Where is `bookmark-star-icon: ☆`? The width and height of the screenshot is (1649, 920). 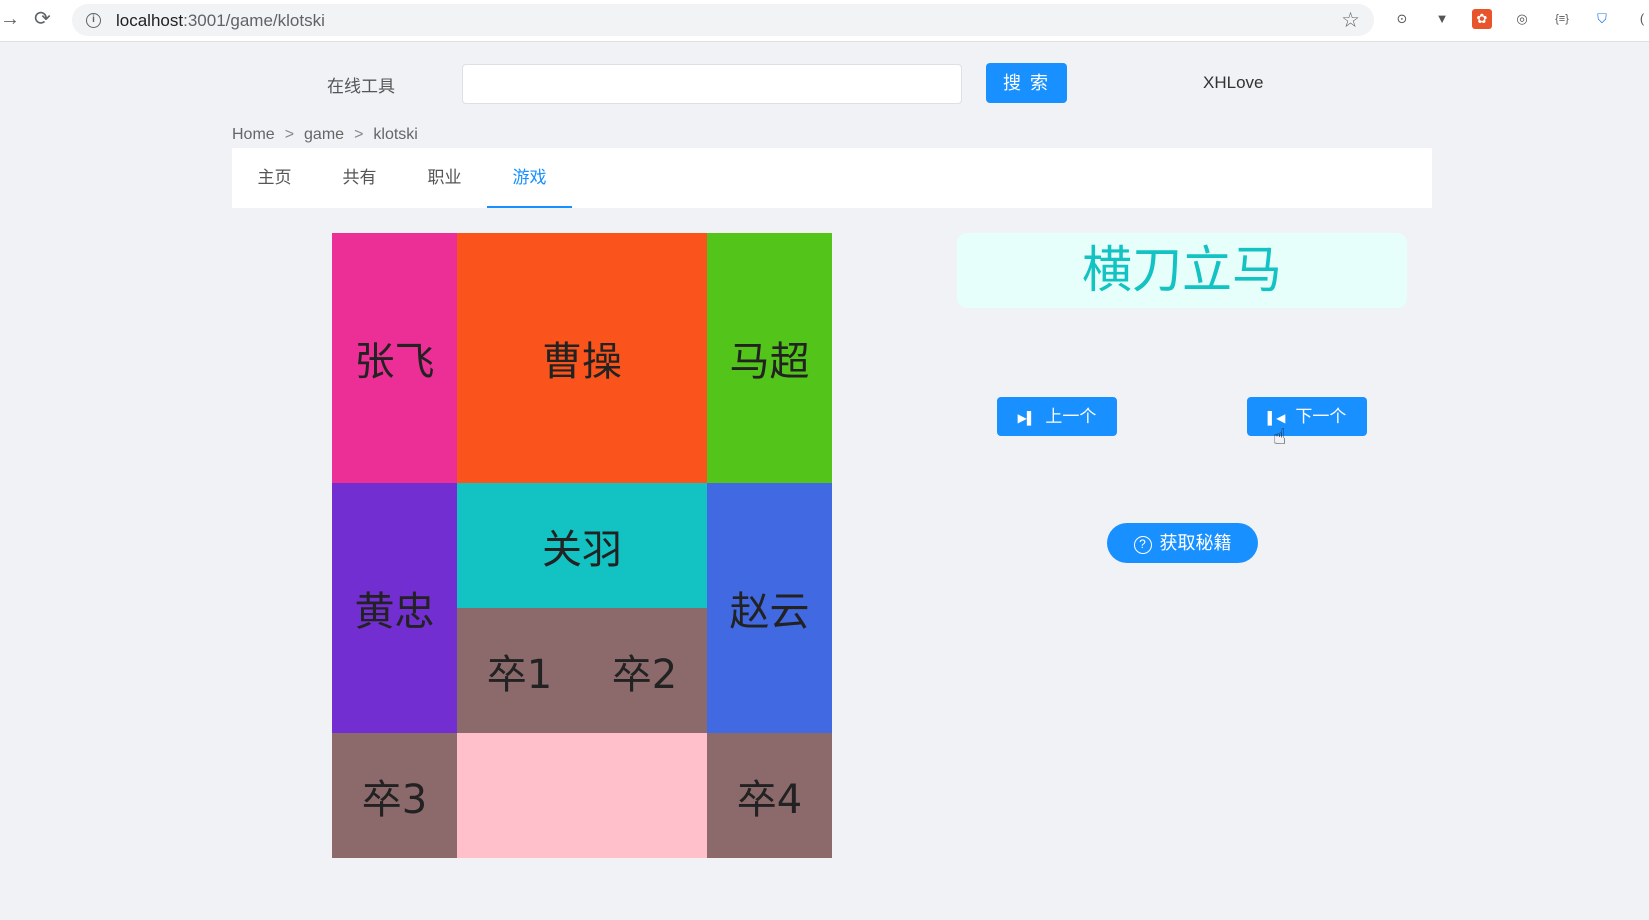
bookmark-star-icon: ☆ is located at coordinates (1350, 20).